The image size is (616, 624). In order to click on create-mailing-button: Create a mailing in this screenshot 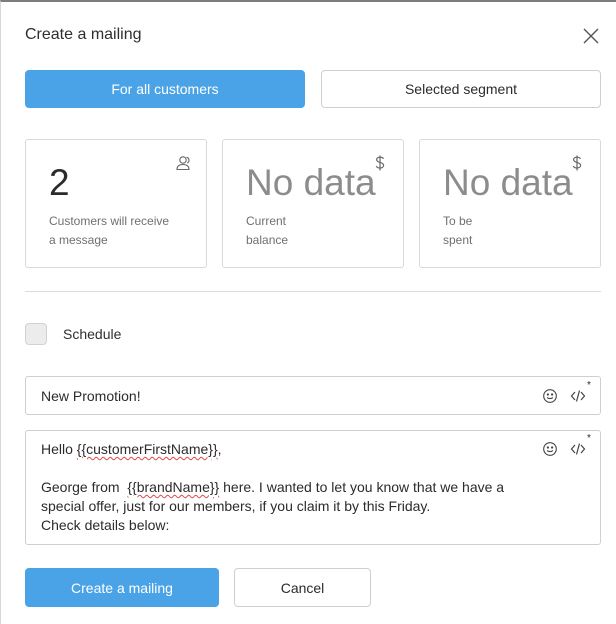, I will do `click(122, 587)`.